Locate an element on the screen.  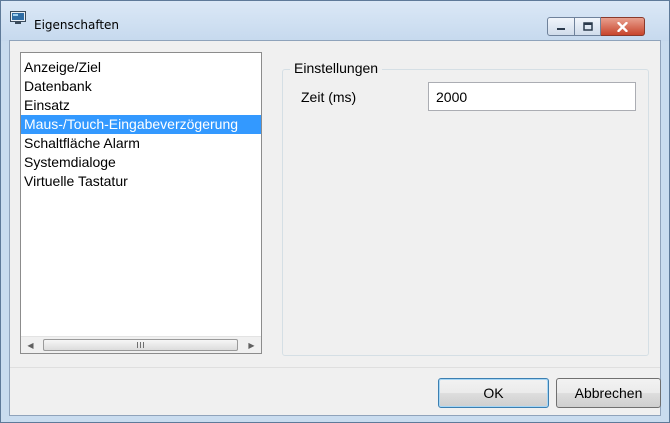
minimize-button is located at coordinates (561, 26).